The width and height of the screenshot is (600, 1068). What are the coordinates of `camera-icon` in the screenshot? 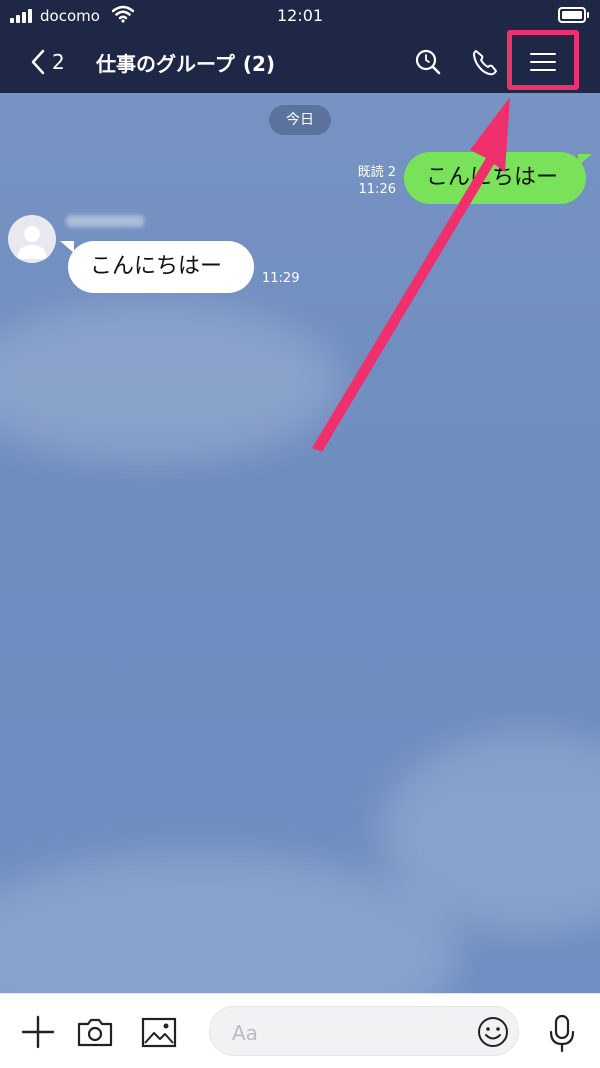 It's located at (95, 1032).